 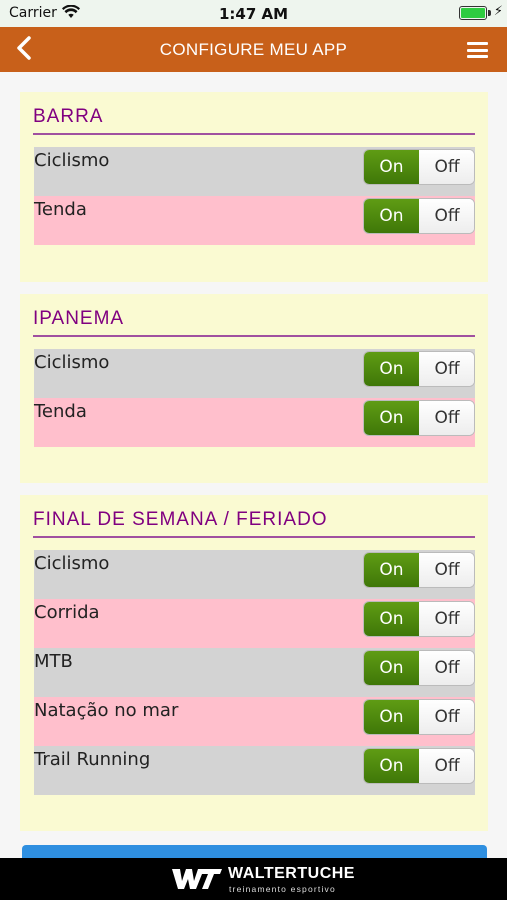 I want to click on menu-icon, so click(x=477, y=50).